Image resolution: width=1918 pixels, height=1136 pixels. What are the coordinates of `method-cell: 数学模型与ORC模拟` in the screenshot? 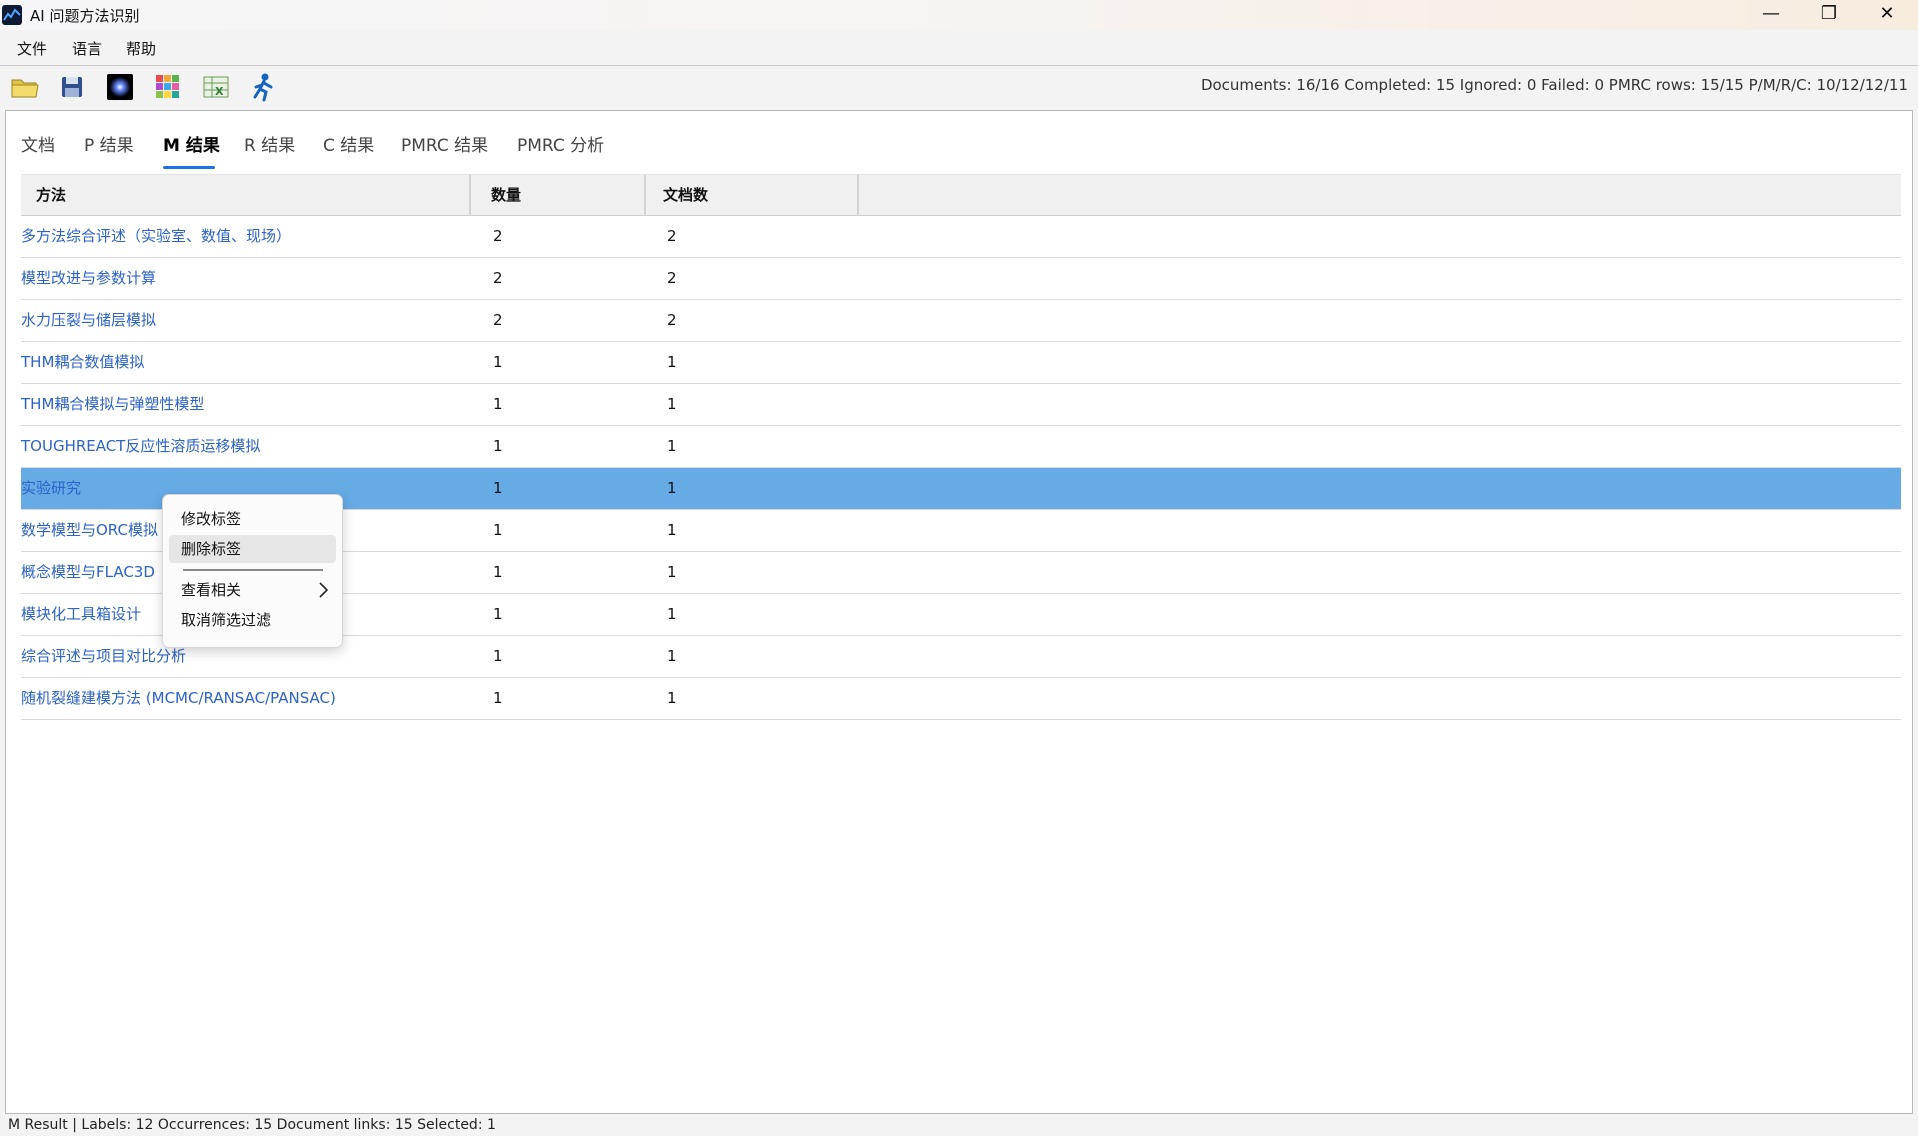 It's located at (89, 530).